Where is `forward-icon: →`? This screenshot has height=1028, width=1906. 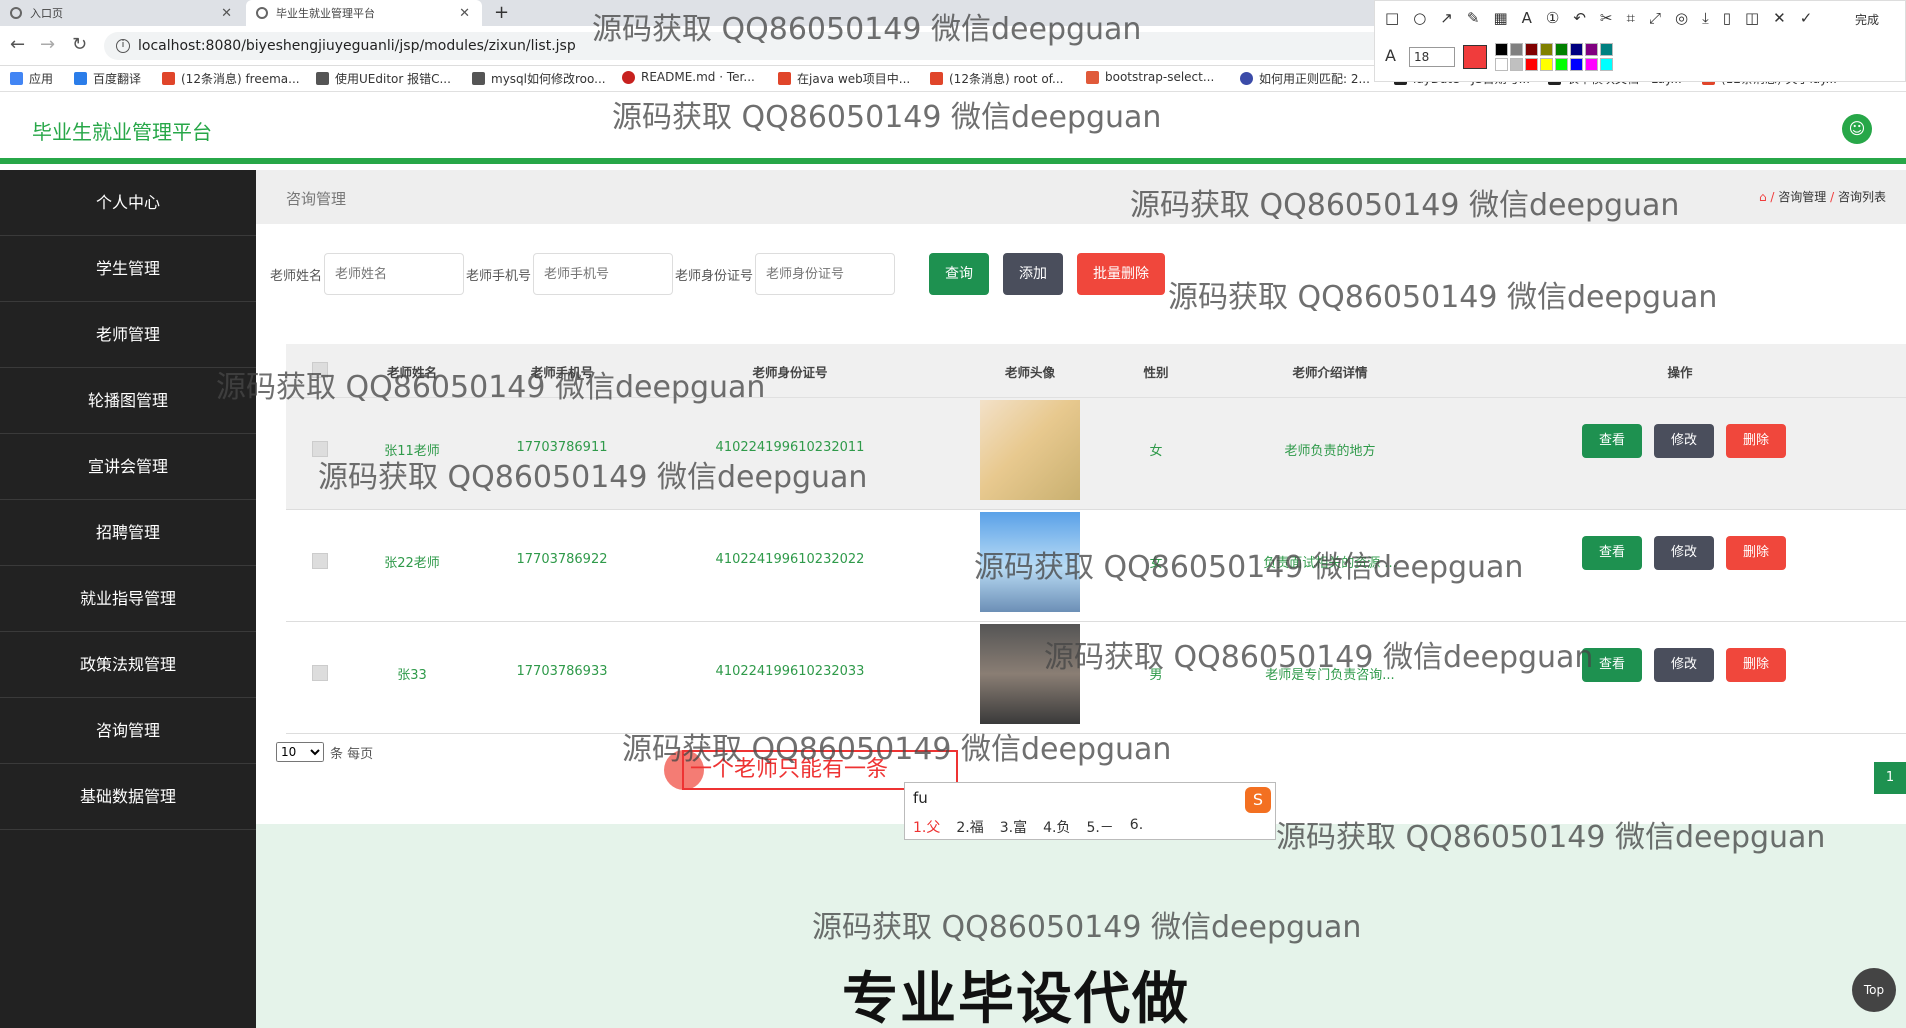 forward-icon: → is located at coordinates (47, 44).